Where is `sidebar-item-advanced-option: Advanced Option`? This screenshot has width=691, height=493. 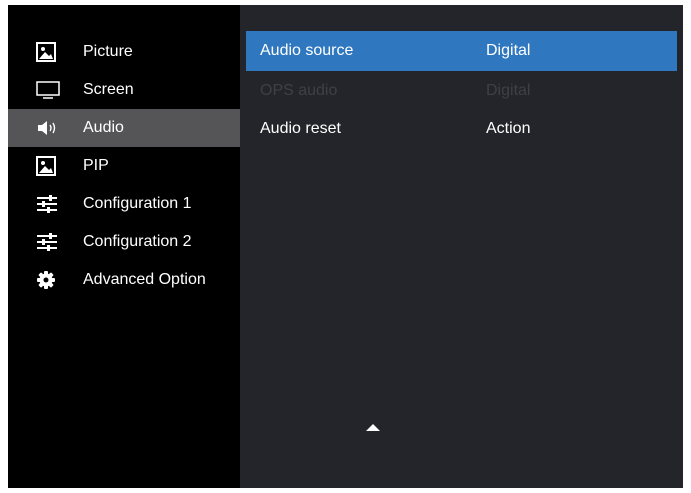
sidebar-item-advanced-option: Advanced Option is located at coordinates (124, 280).